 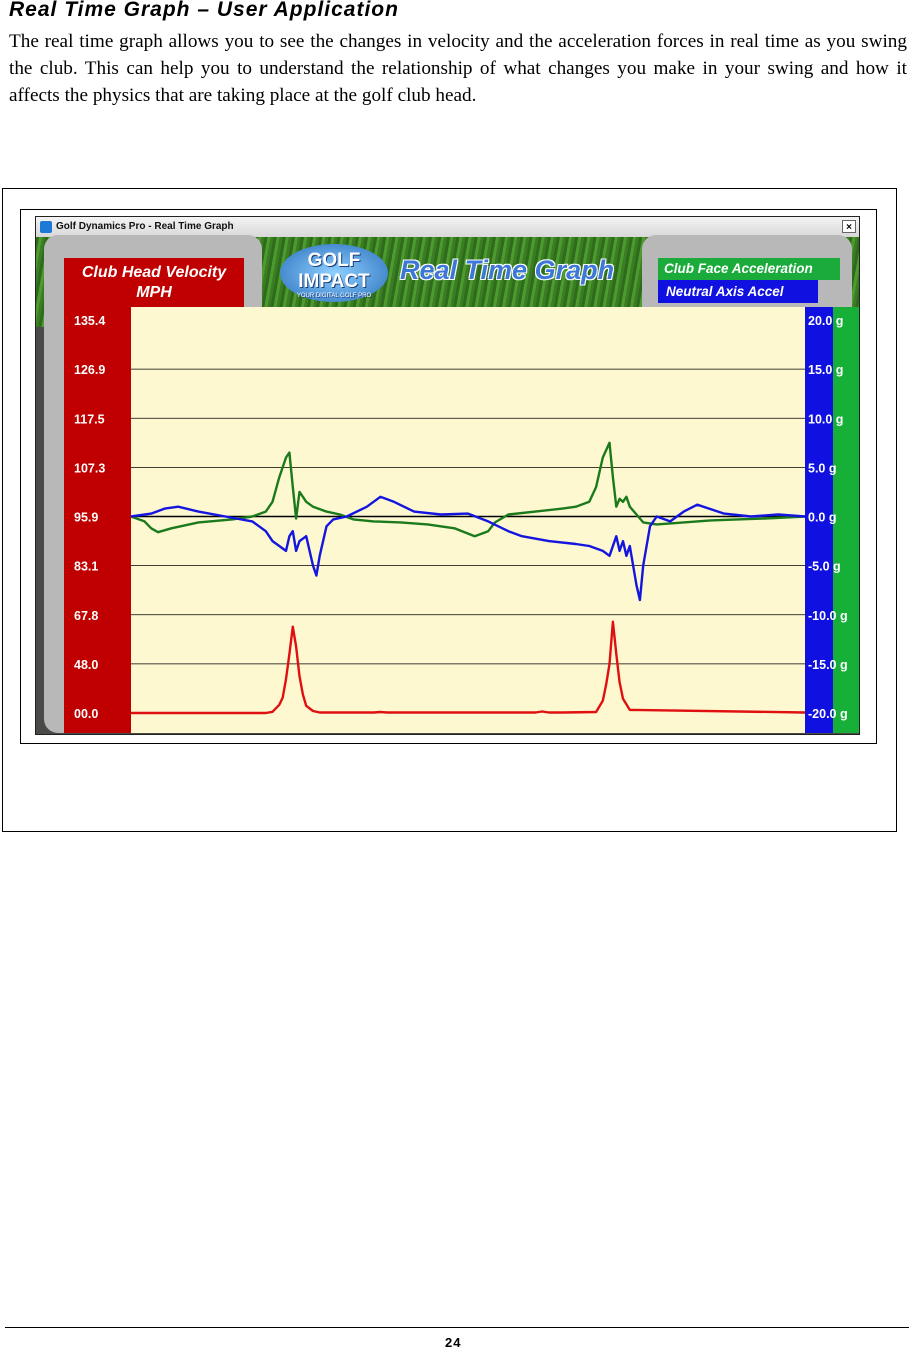 What do you see at coordinates (46, 227) in the screenshot?
I see `app-icon` at bounding box center [46, 227].